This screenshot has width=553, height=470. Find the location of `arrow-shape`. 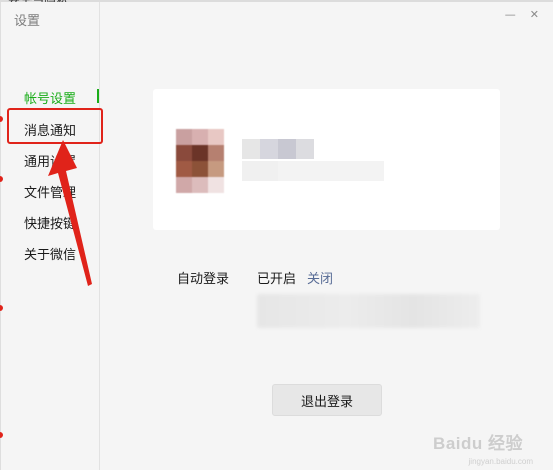

arrow-shape is located at coordinates (70, 213).